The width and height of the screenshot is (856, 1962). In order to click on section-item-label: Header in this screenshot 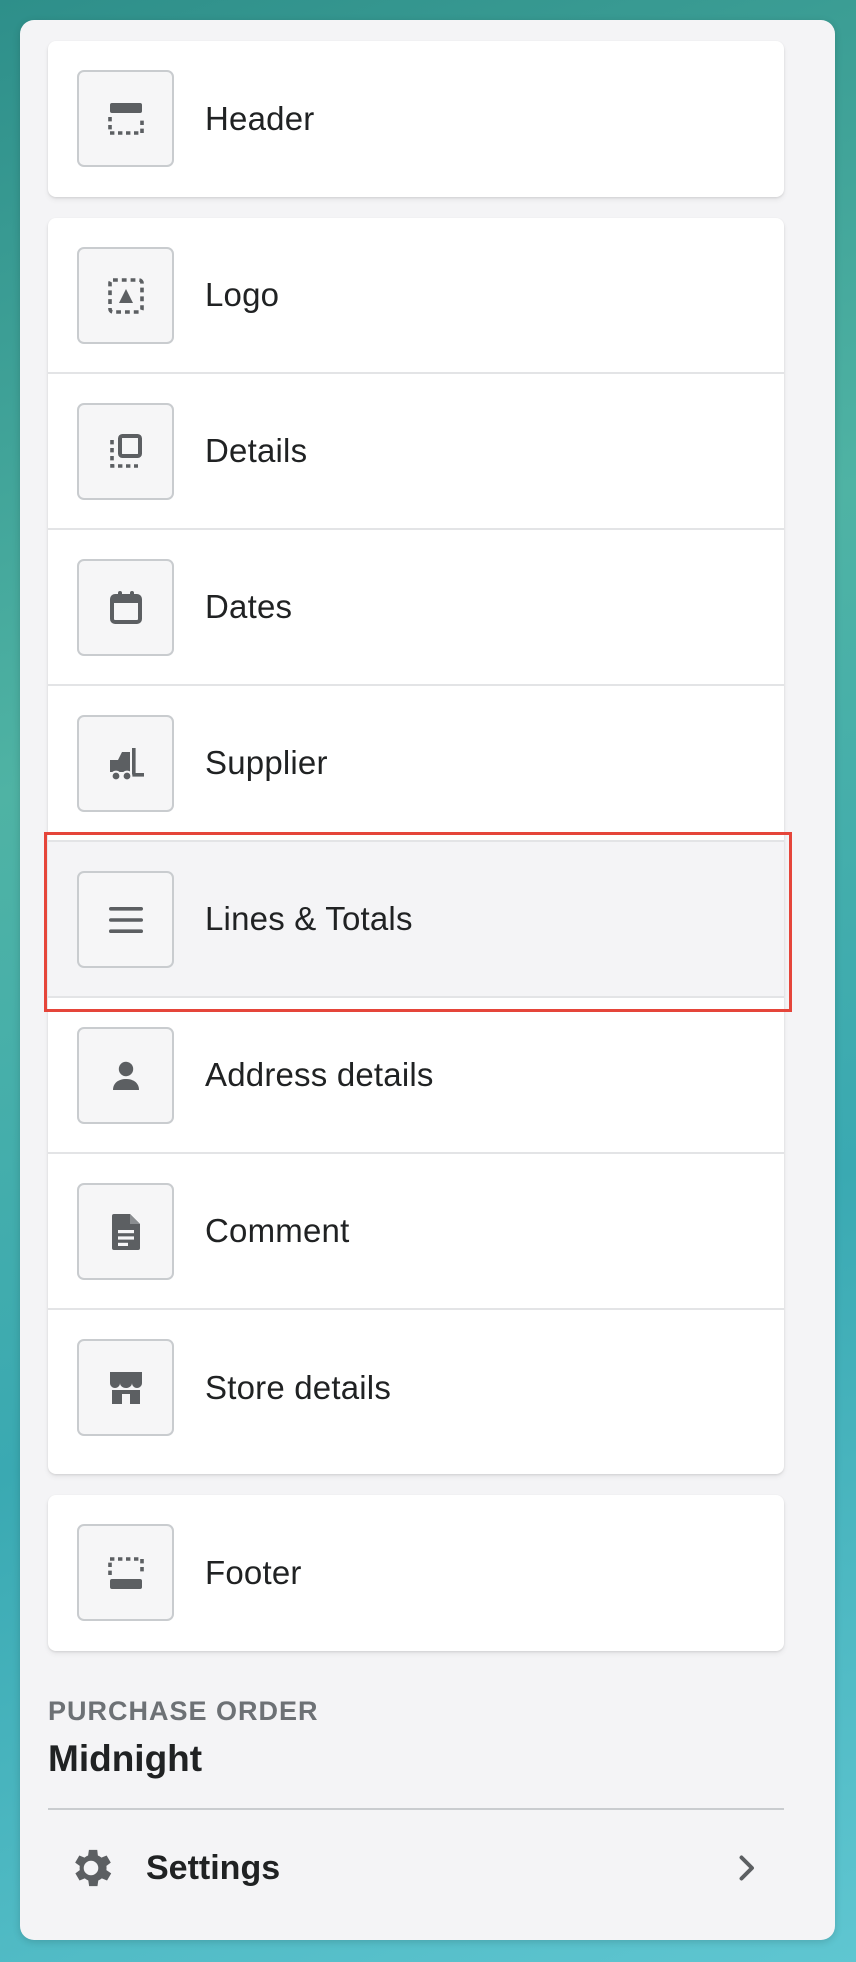, I will do `click(260, 118)`.